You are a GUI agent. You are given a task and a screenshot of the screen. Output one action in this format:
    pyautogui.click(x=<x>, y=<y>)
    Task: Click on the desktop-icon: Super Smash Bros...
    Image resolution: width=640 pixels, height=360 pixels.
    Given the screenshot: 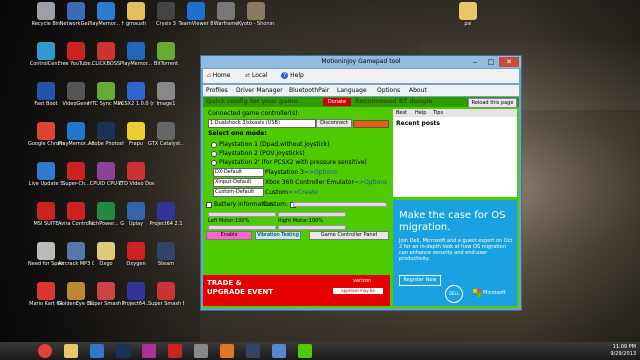 What is the action you would take?
    pyautogui.click(x=166, y=294)
    